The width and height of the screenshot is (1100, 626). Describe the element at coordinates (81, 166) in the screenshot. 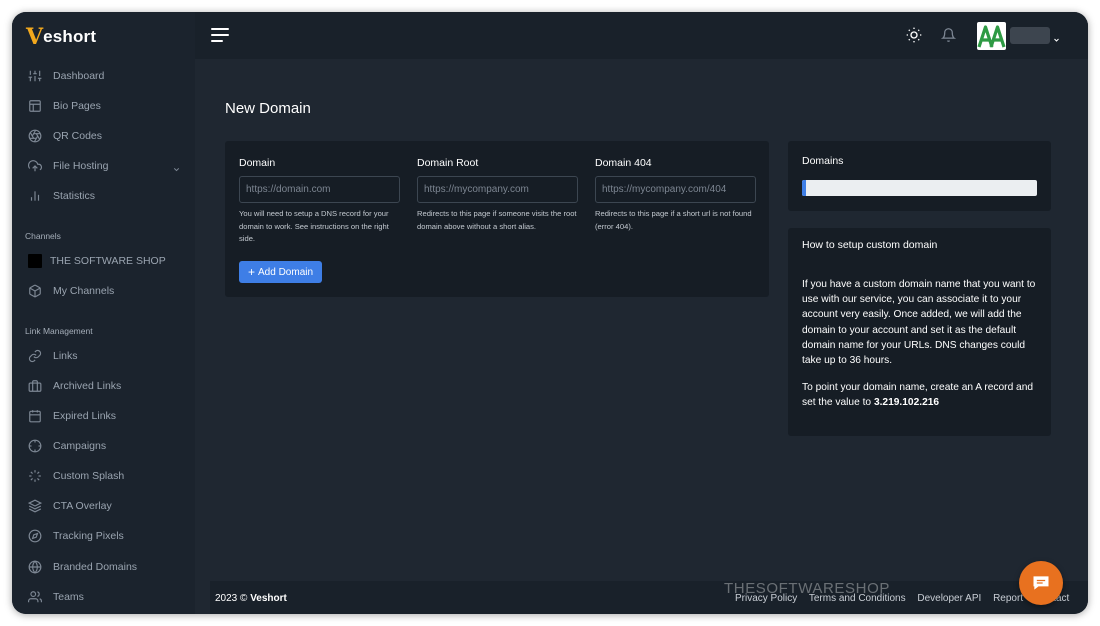

I see `sidebar-item-label: File Hosting` at that location.